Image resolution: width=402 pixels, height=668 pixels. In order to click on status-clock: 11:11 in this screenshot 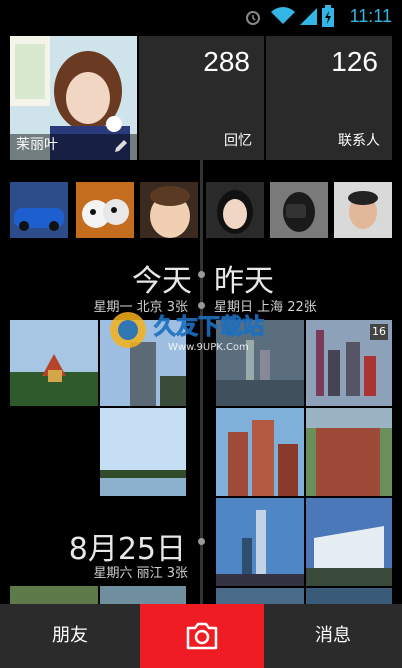, I will do `click(370, 16)`.